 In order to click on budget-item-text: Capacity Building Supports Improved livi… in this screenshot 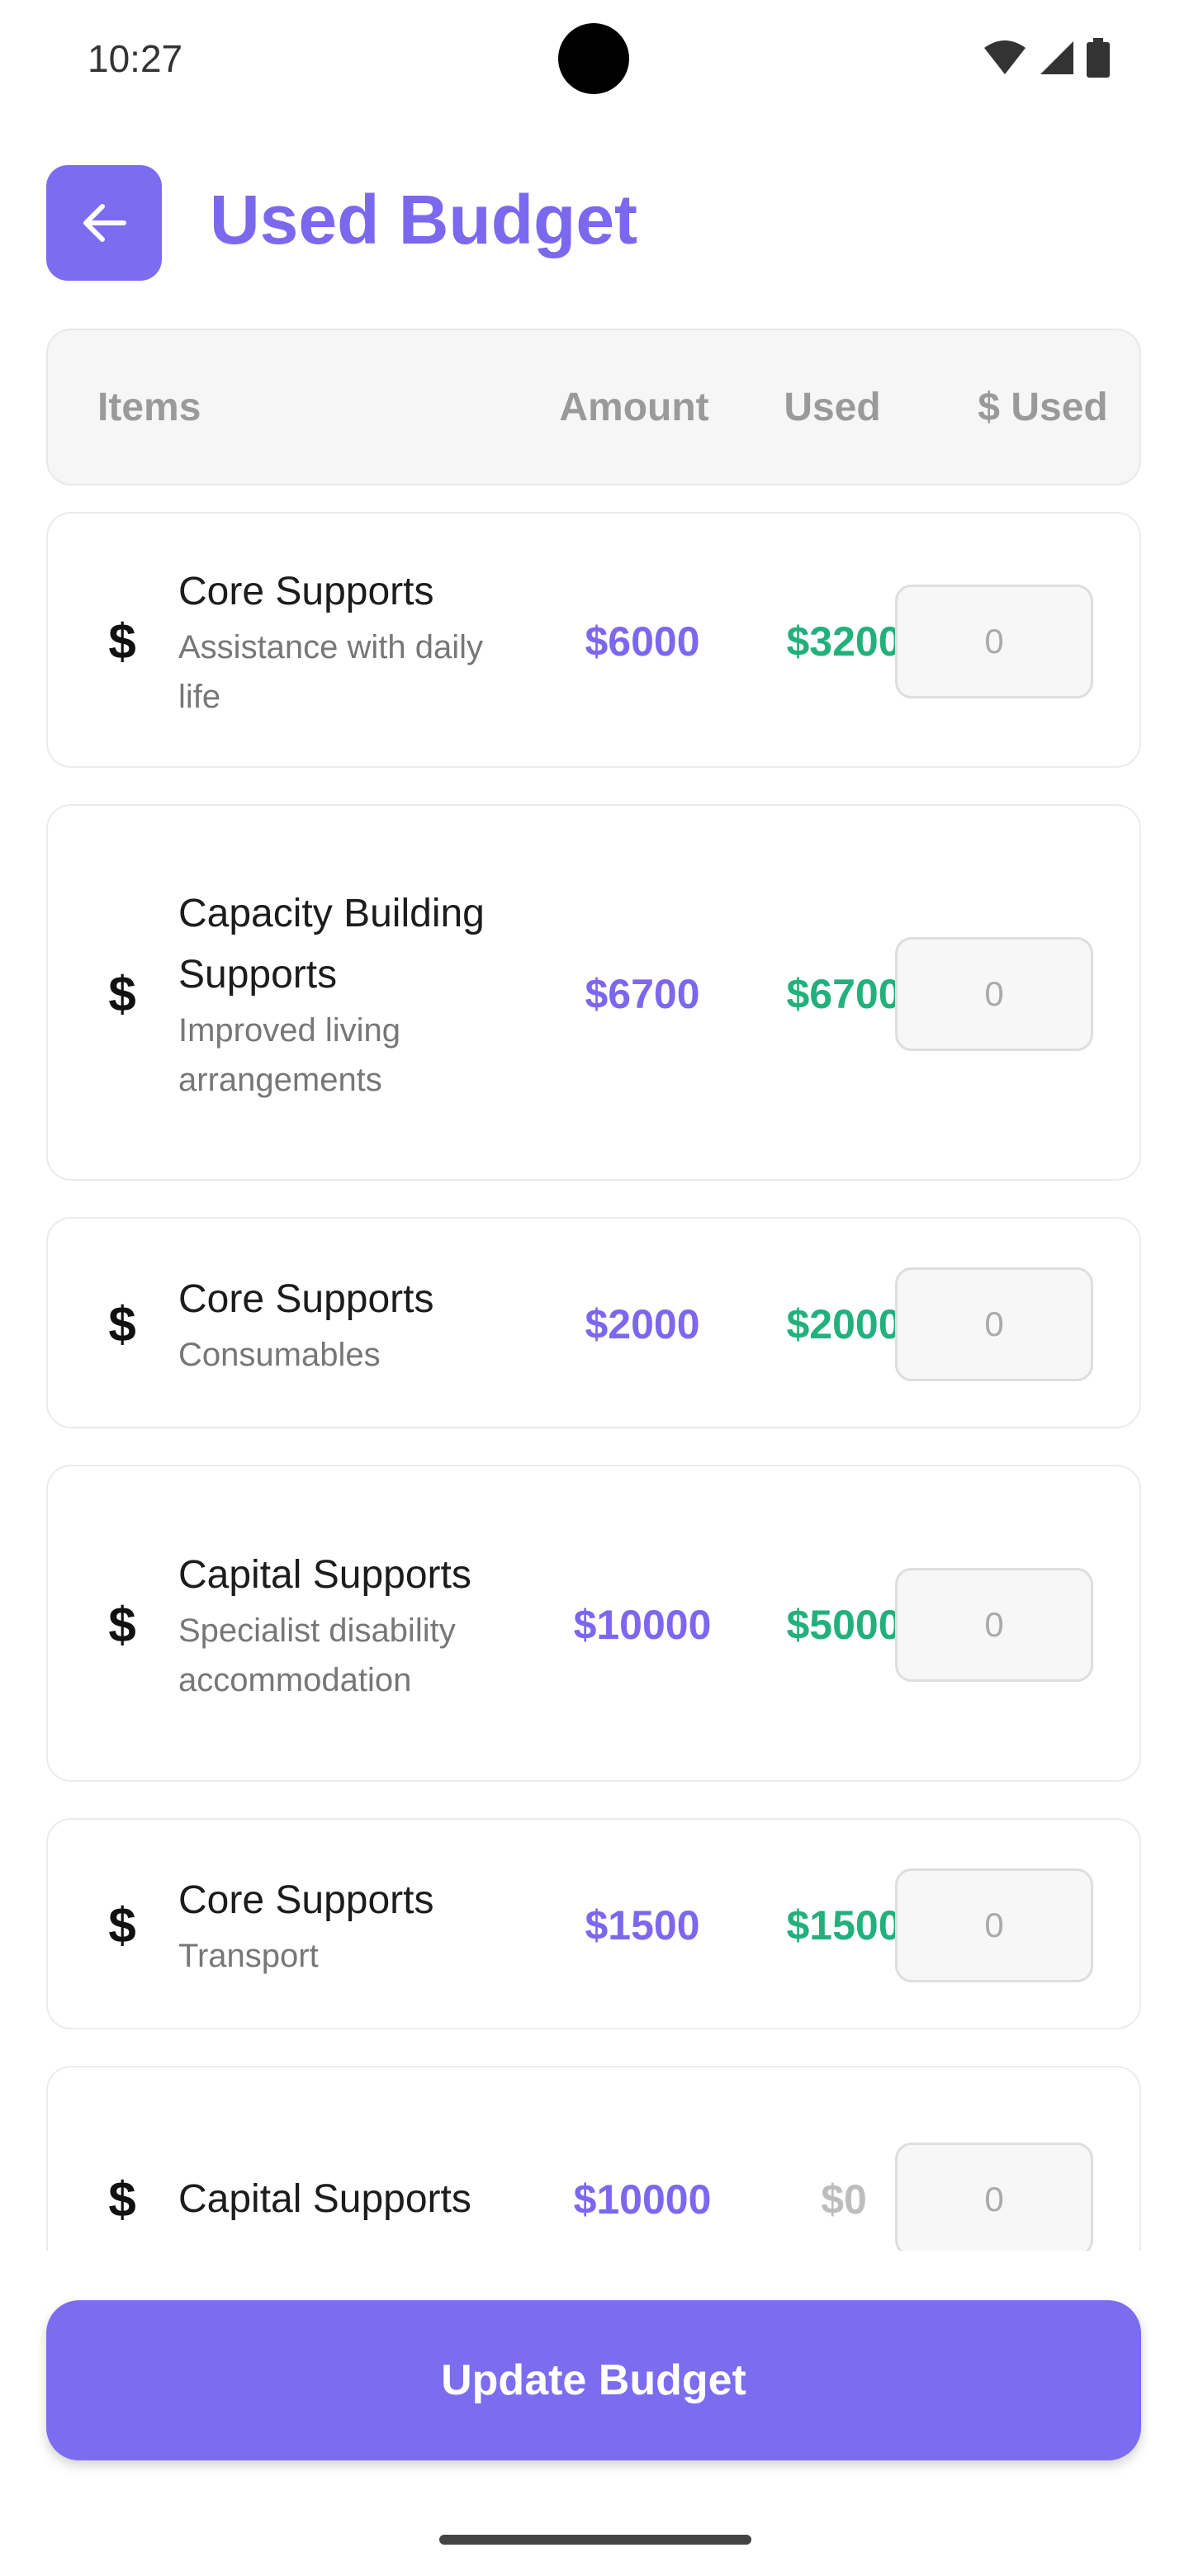, I will do `click(347, 994)`.